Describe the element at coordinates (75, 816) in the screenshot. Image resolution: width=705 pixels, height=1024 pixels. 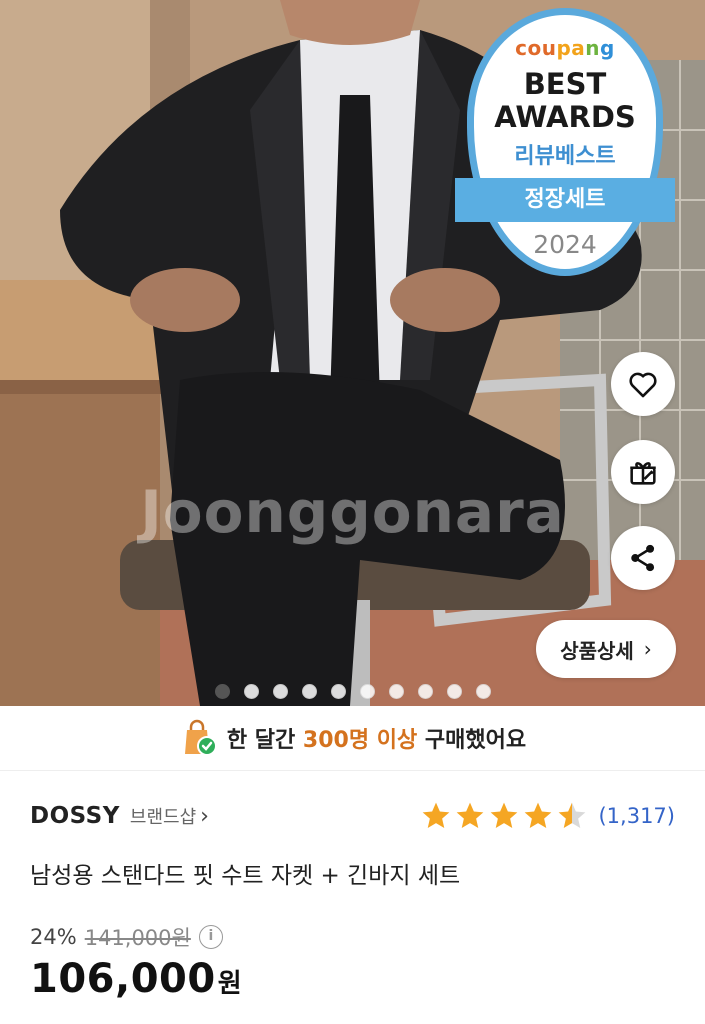
I see `brand-name: DOSSY` at that location.